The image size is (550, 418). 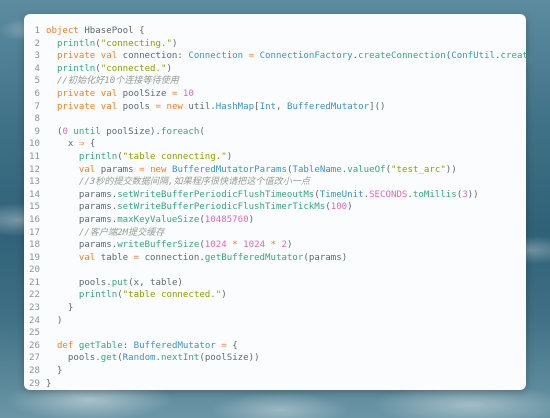 What do you see at coordinates (34, 358) in the screenshot?
I see `line-number: 27` at bounding box center [34, 358].